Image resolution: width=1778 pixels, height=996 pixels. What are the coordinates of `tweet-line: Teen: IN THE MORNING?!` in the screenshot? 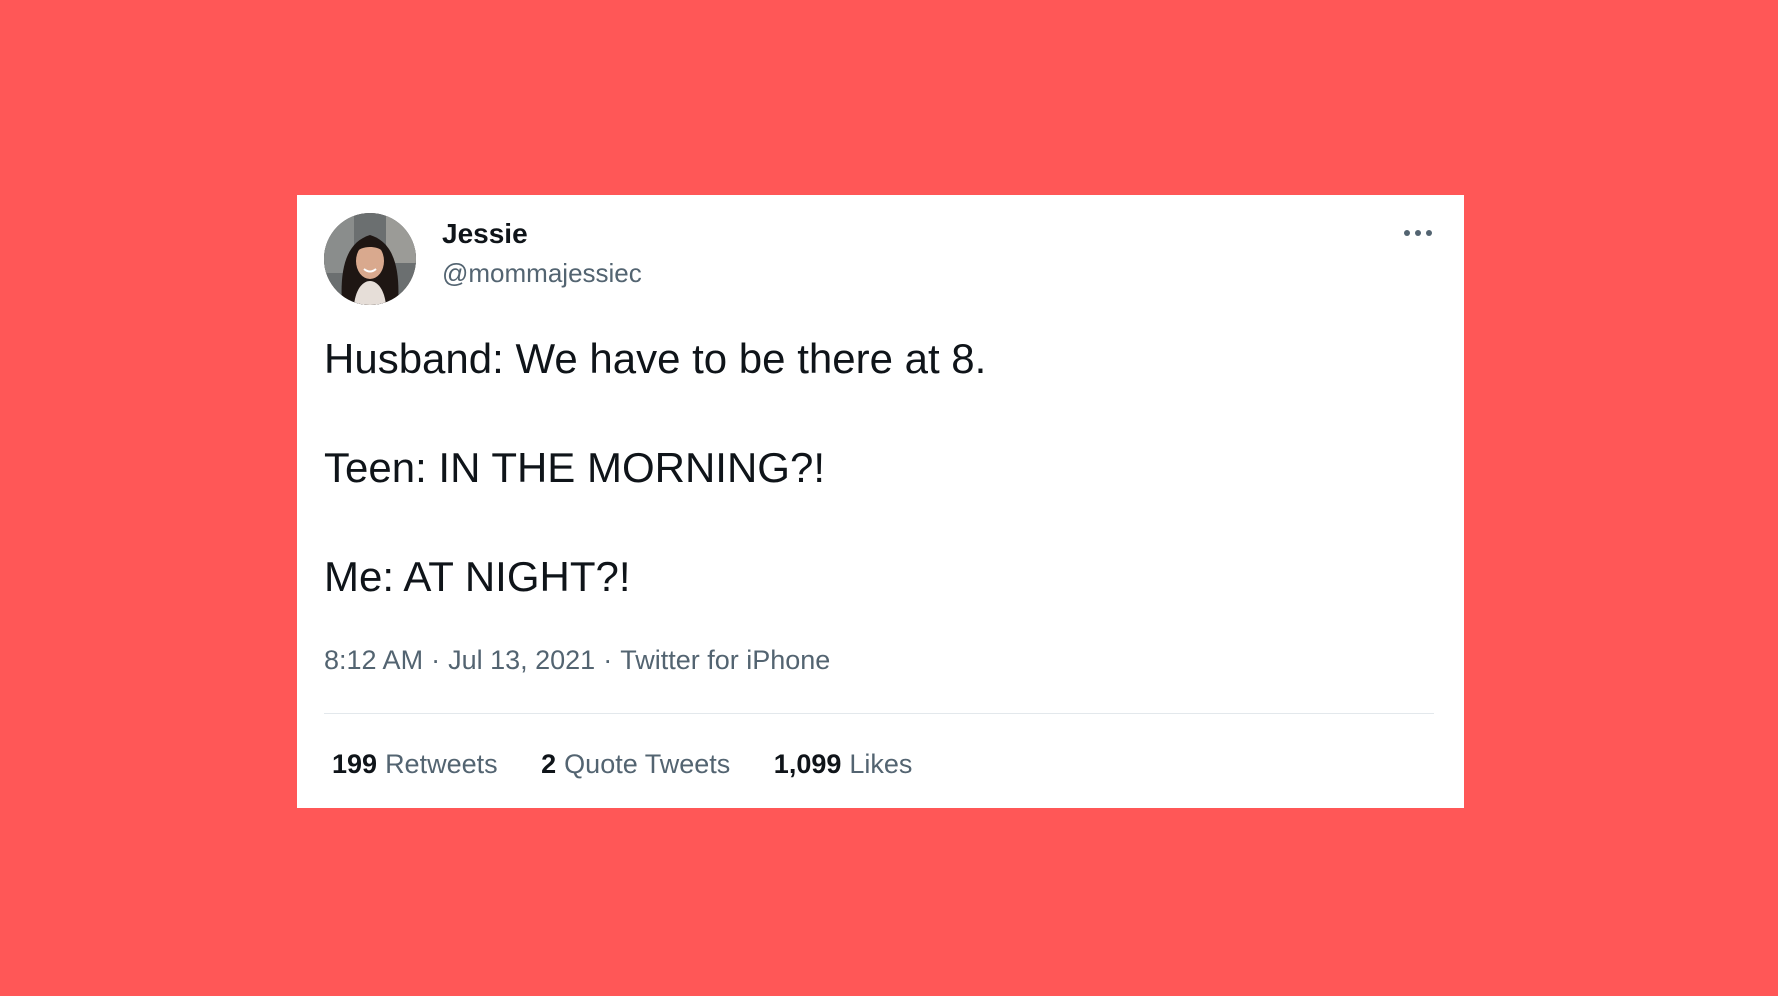 It's located at (575, 467).